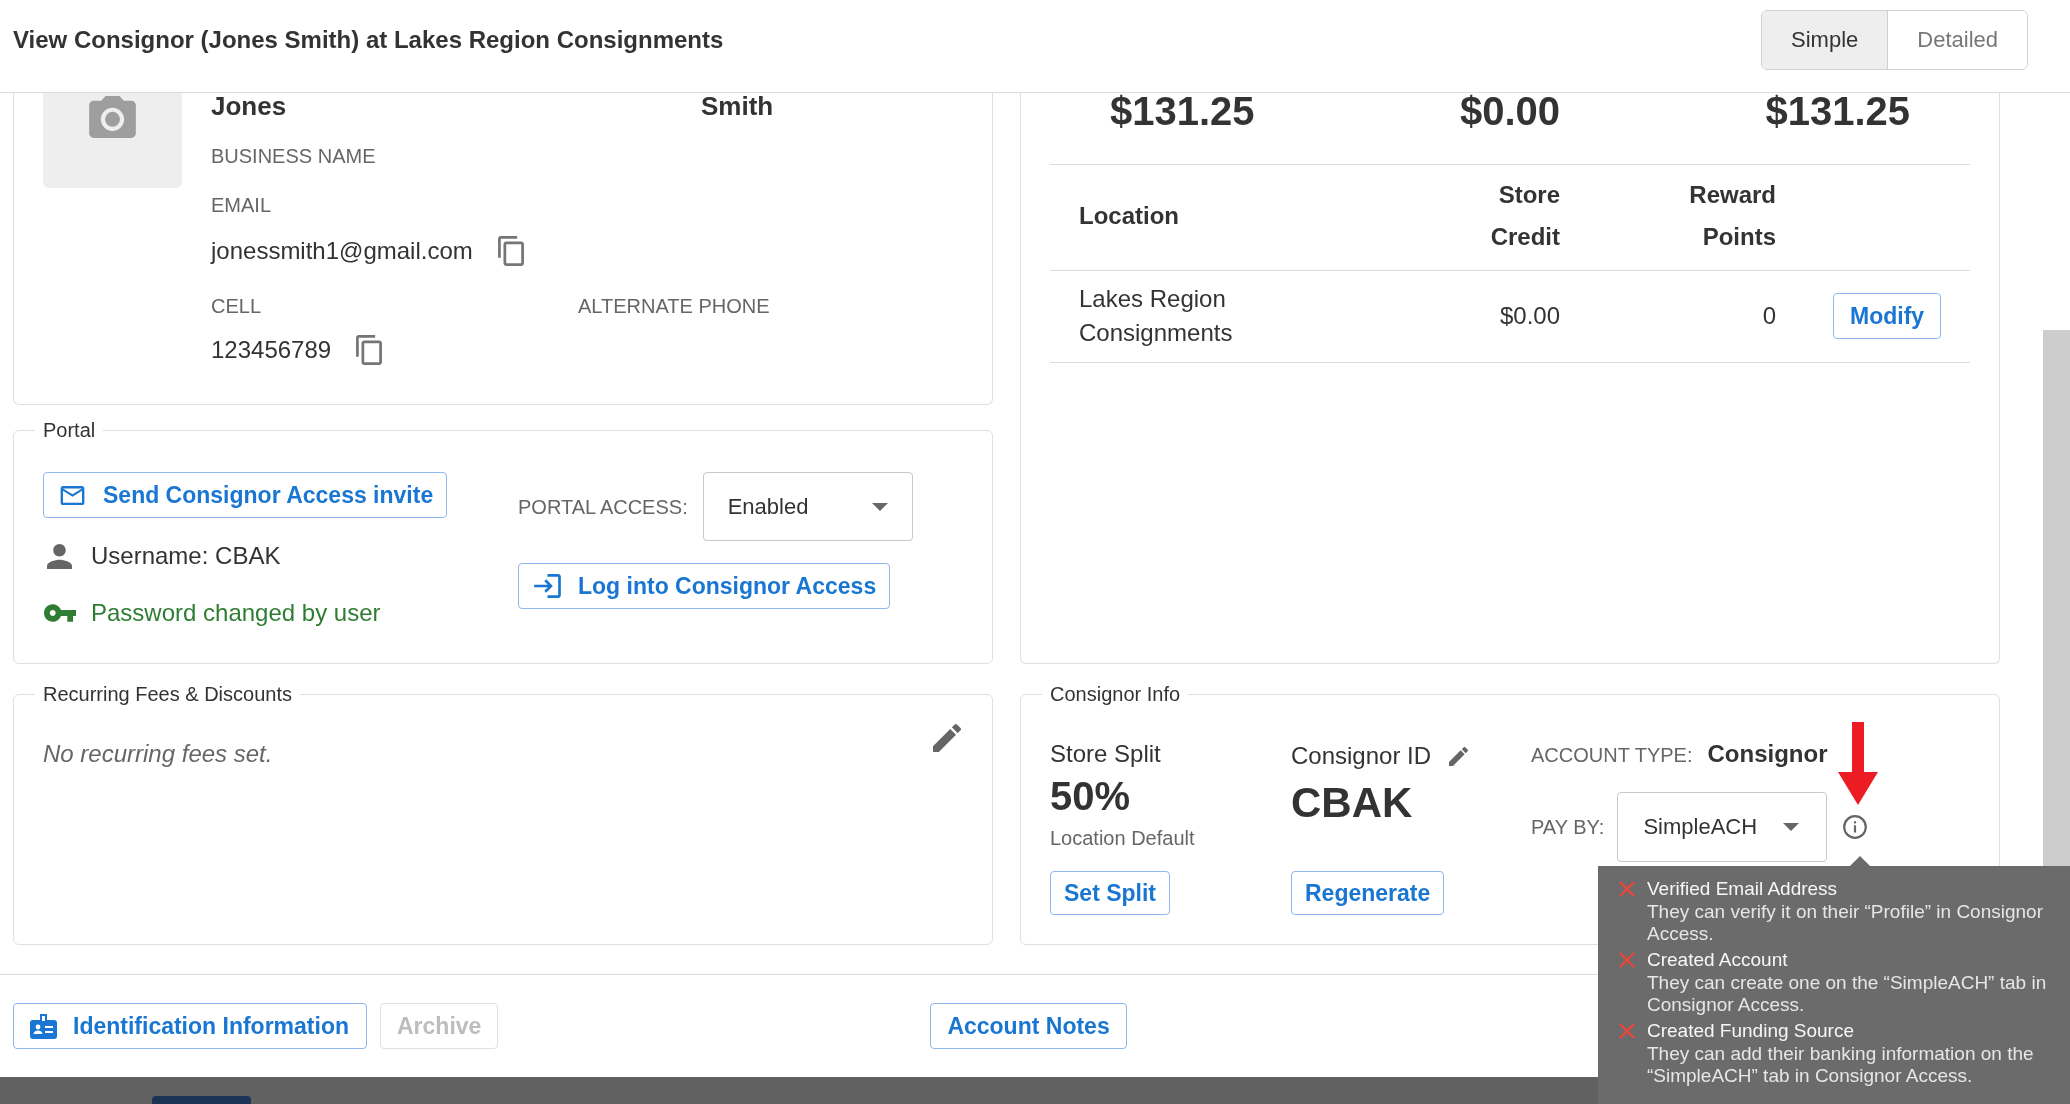 The height and width of the screenshot is (1104, 2070). What do you see at coordinates (1957, 40) in the screenshot?
I see `view-toggle-option: Detailed` at bounding box center [1957, 40].